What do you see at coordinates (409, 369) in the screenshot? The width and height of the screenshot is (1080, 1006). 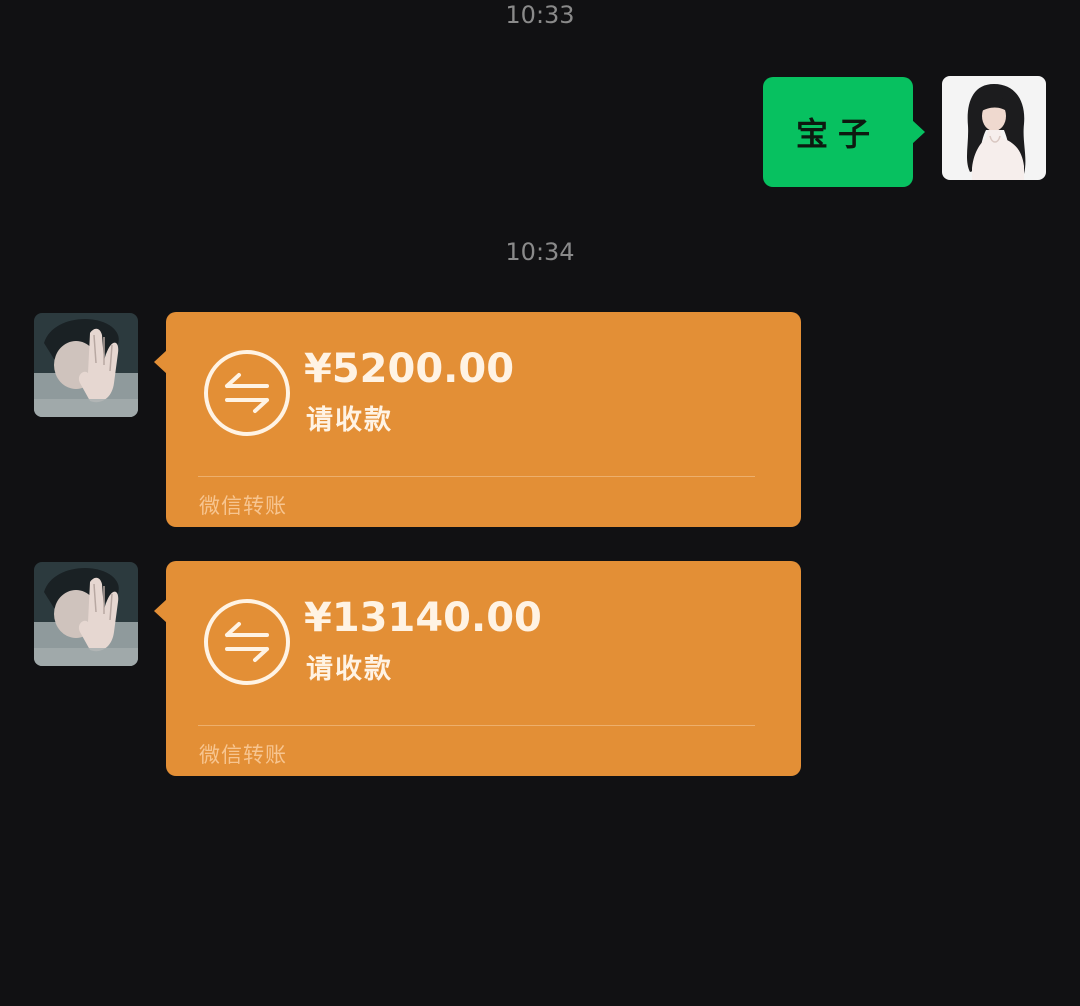 I see `transfer-amount: ¥5200.00` at bounding box center [409, 369].